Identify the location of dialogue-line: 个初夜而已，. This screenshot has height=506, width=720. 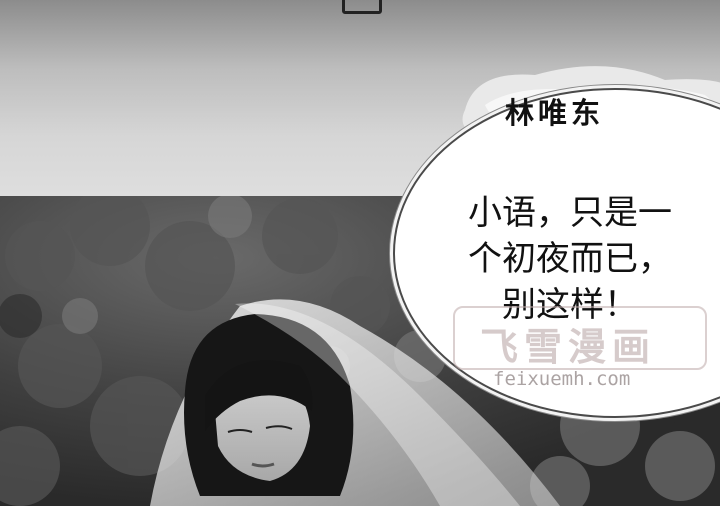
(570, 259).